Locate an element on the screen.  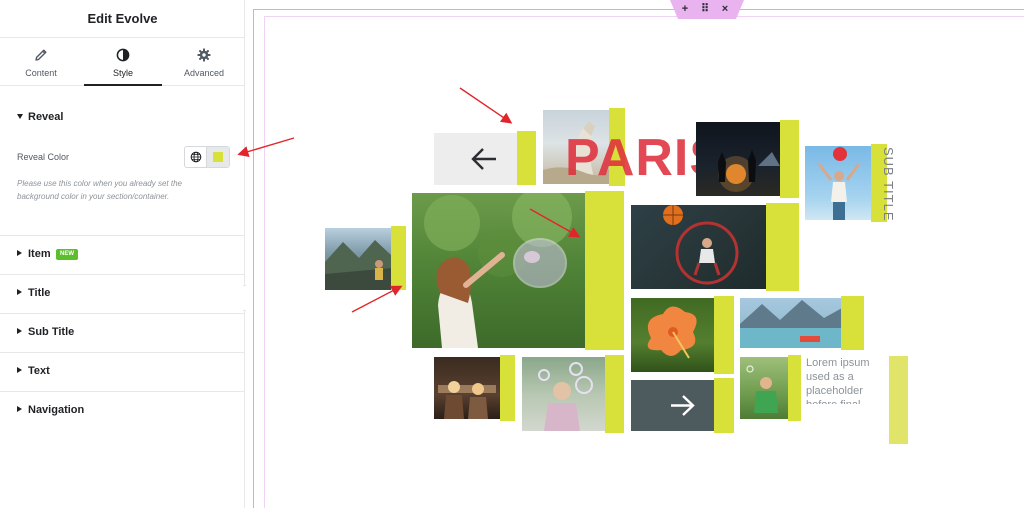
lake-image is located at coordinates (791, 324).